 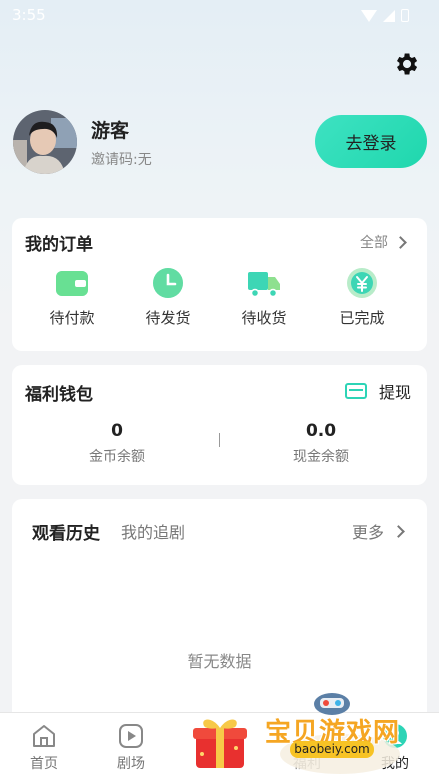 I want to click on orders-all-link: 全部, so click(x=383, y=242).